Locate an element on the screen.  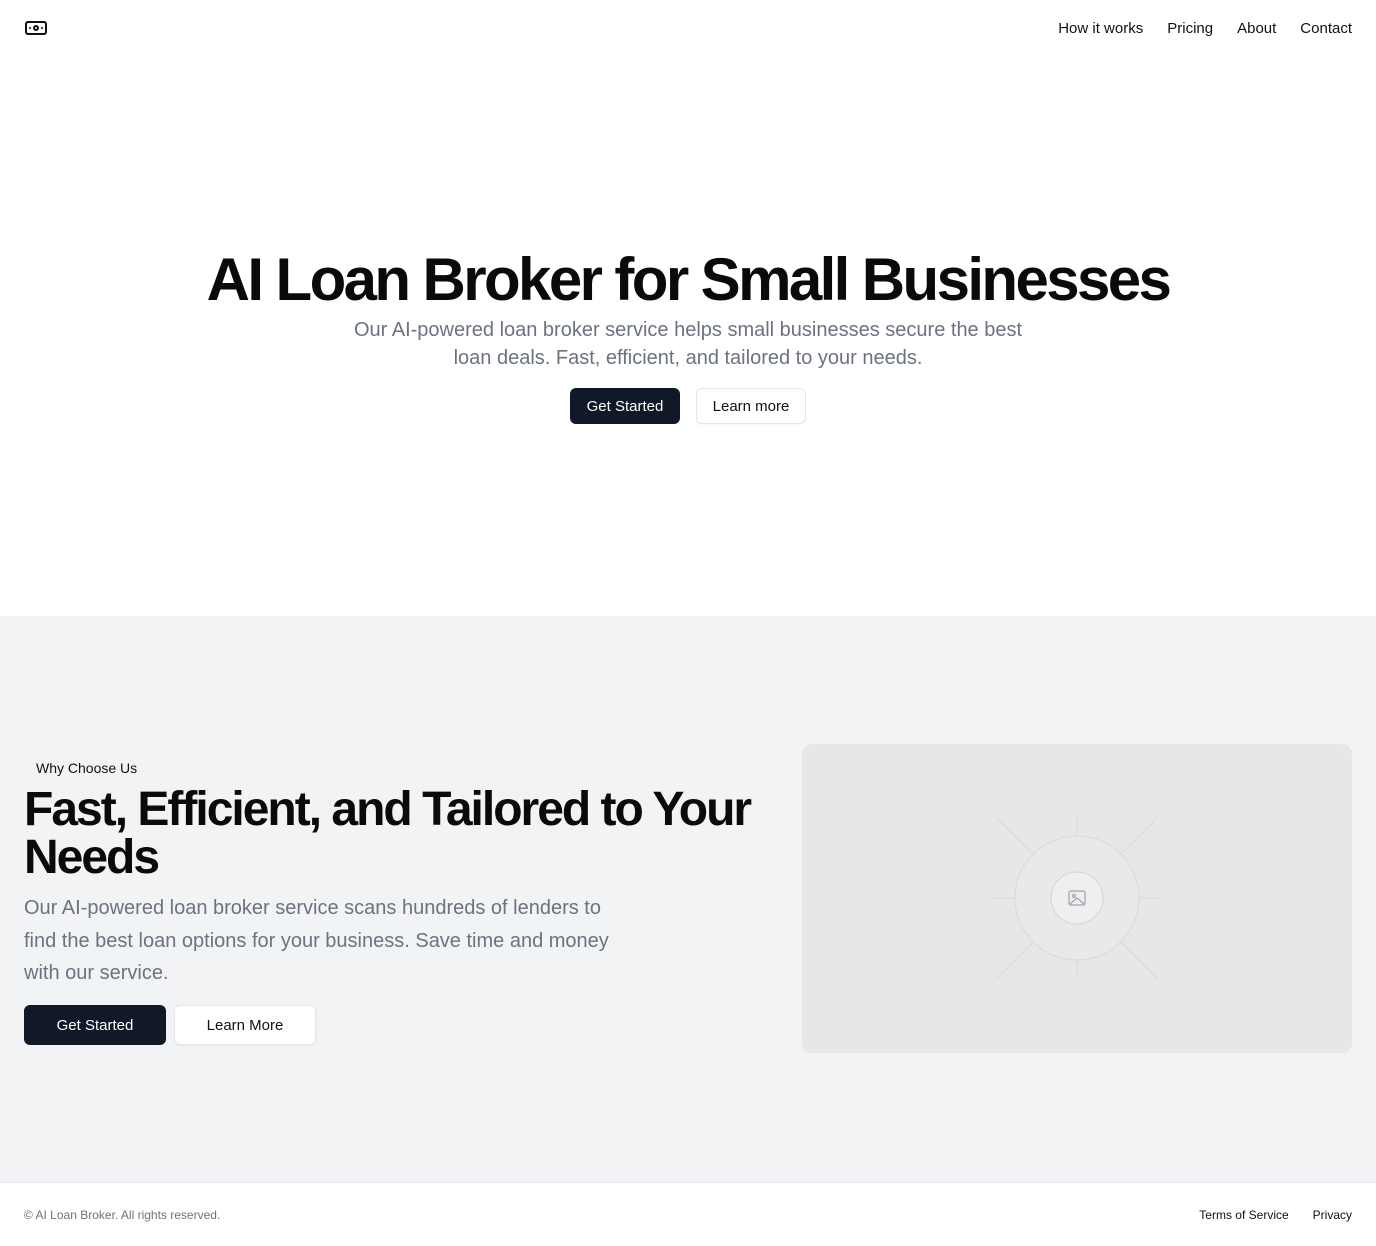
image-placeholder is located at coordinates (1077, 898).